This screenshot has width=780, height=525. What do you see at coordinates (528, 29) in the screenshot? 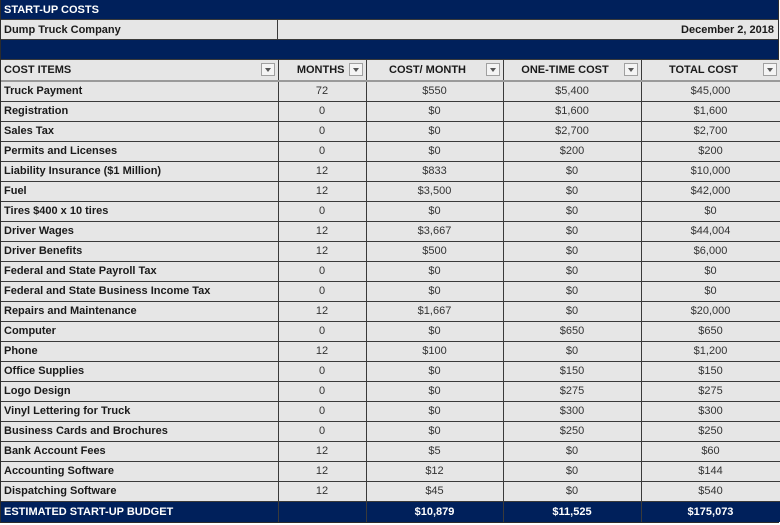
I see `report-date: December 2, 2018` at bounding box center [528, 29].